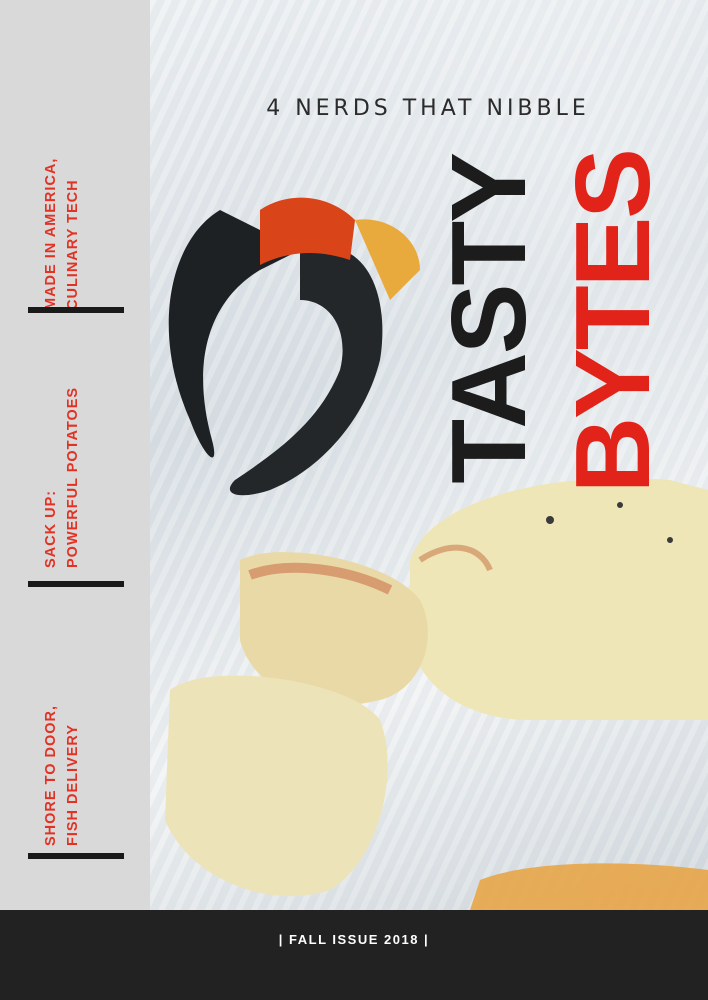  What do you see at coordinates (428, 108) in the screenshot?
I see `cover-headline: 4 NERDS THAT NIBBLE` at bounding box center [428, 108].